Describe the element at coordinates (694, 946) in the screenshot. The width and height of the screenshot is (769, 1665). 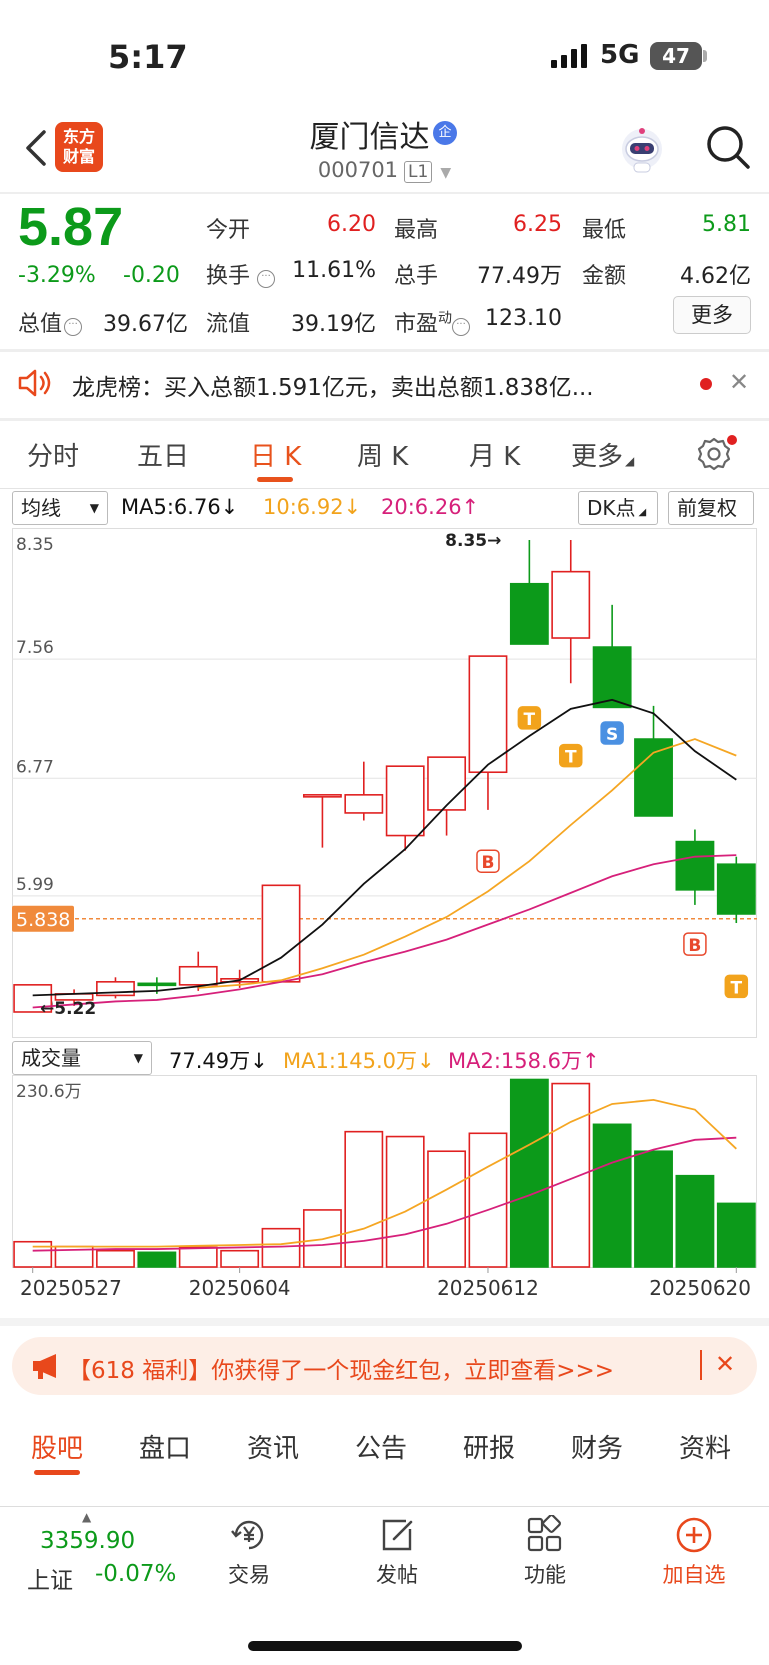
I see `signal-label: B` at that location.